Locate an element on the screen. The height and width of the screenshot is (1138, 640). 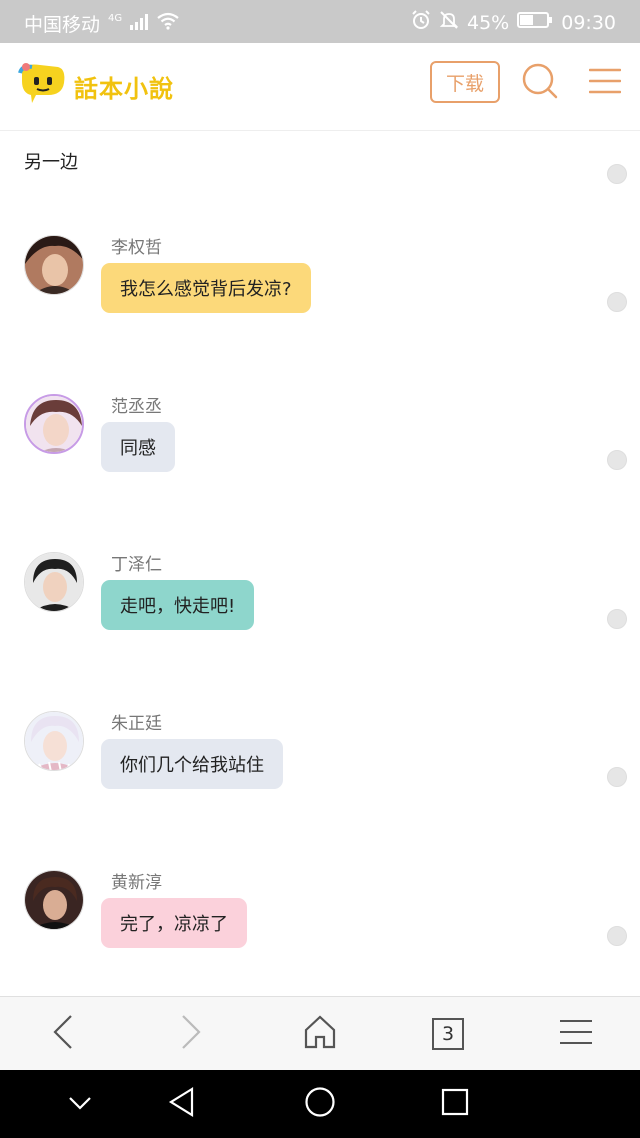
forward-icon is located at coordinates (191, 1034).